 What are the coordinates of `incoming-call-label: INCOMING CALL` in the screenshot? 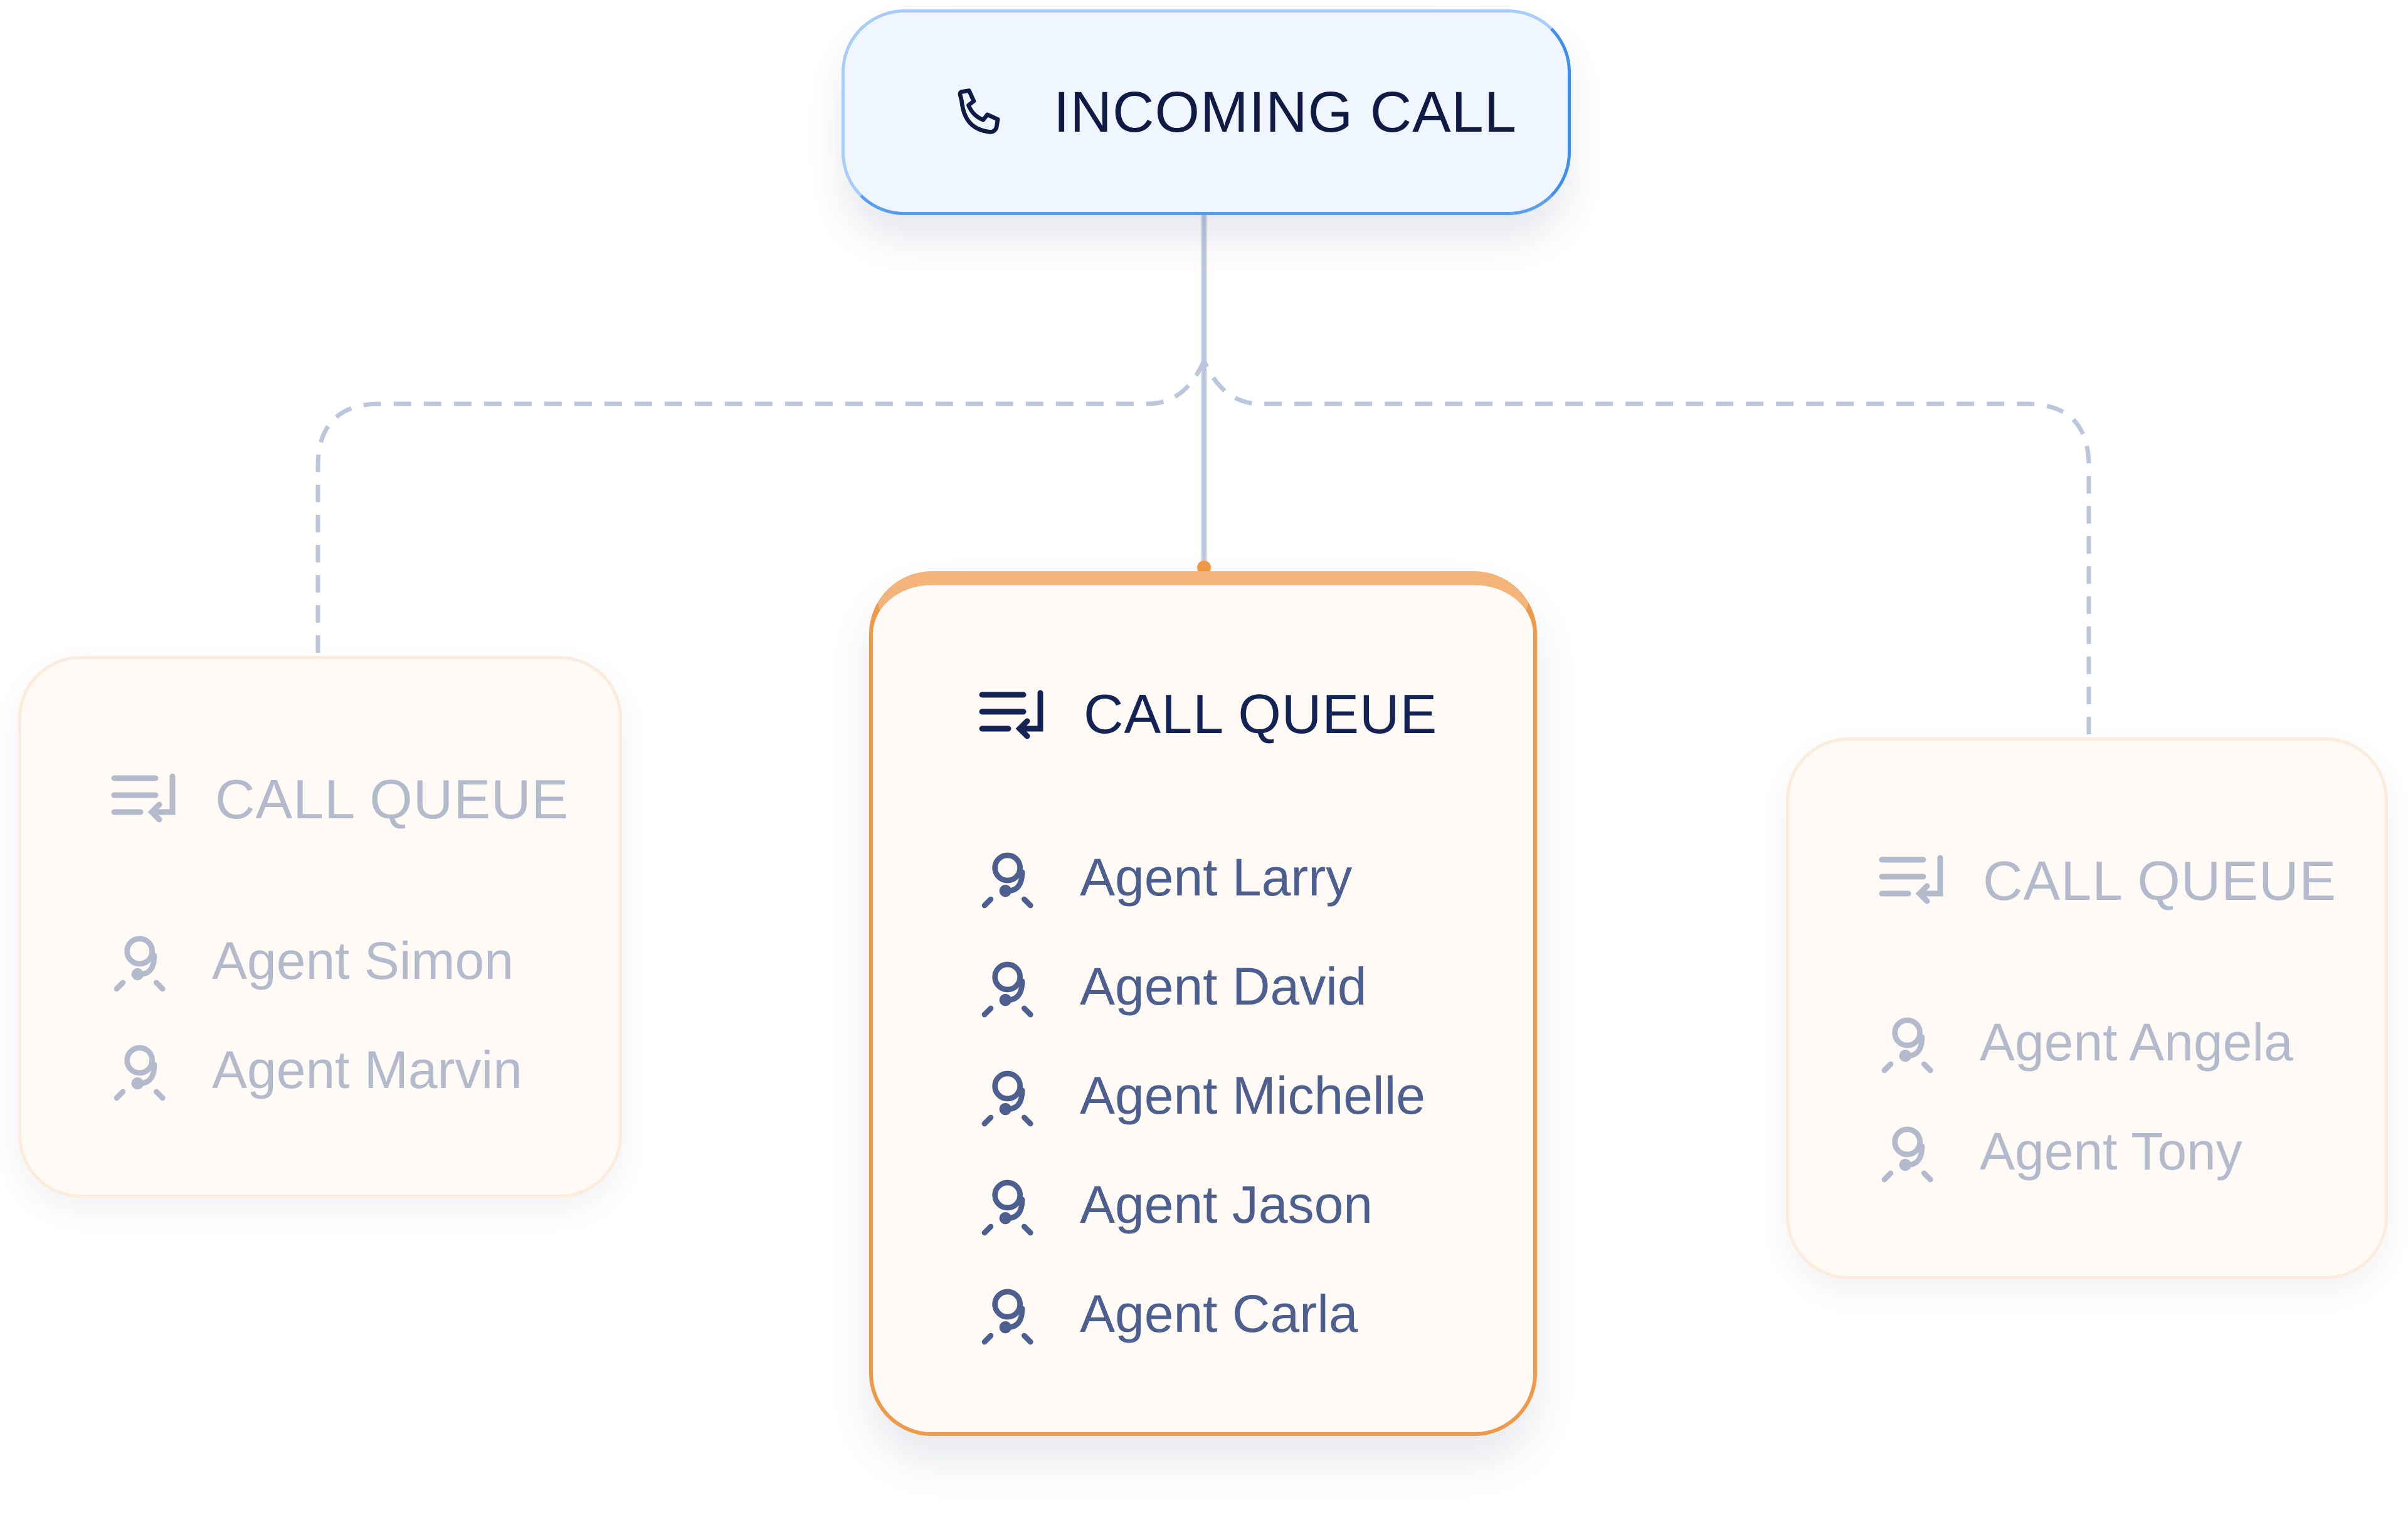 It's located at (1285, 112).